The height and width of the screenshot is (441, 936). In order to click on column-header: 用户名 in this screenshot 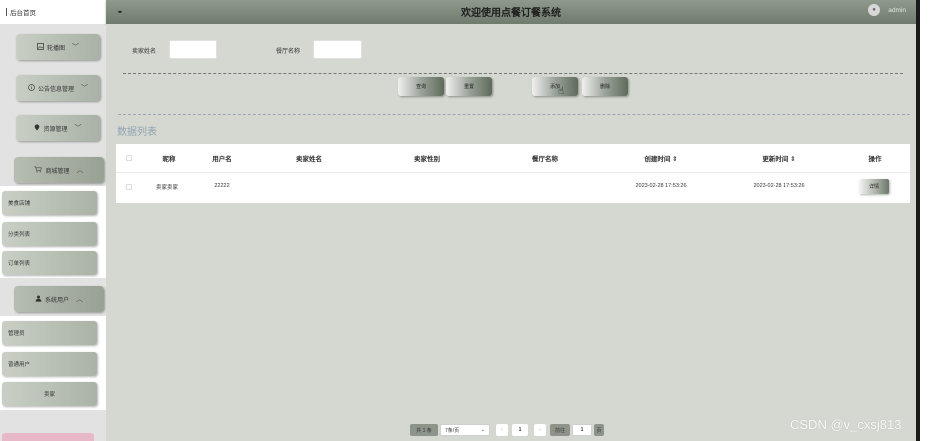, I will do `click(222, 159)`.